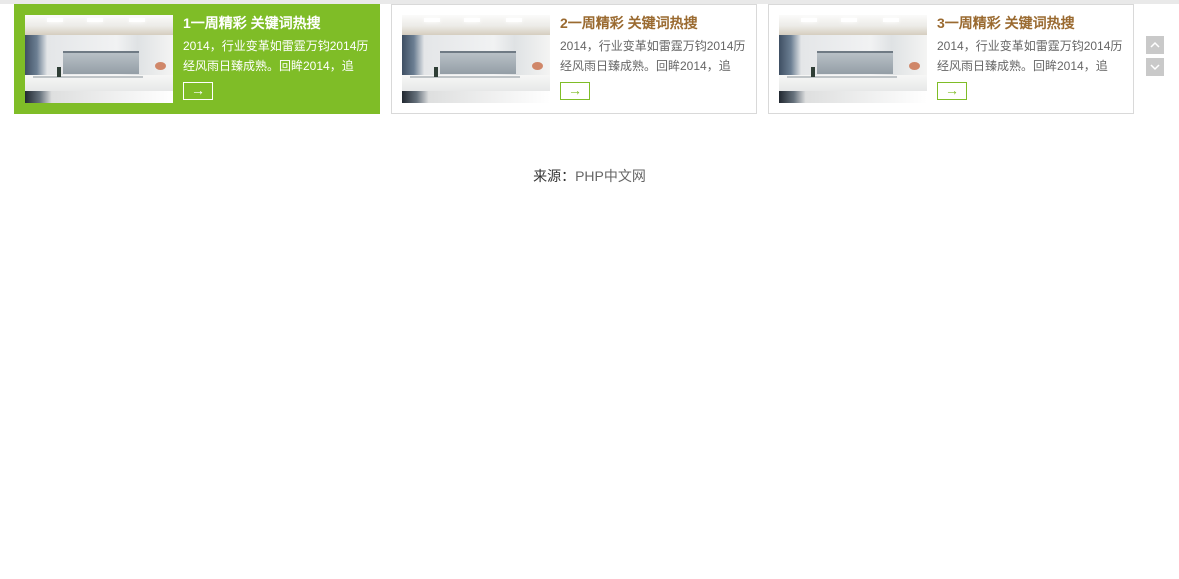  What do you see at coordinates (554, 176) in the screenshot?
I see `source-label: 来源：` at bounding box center [554, 176].